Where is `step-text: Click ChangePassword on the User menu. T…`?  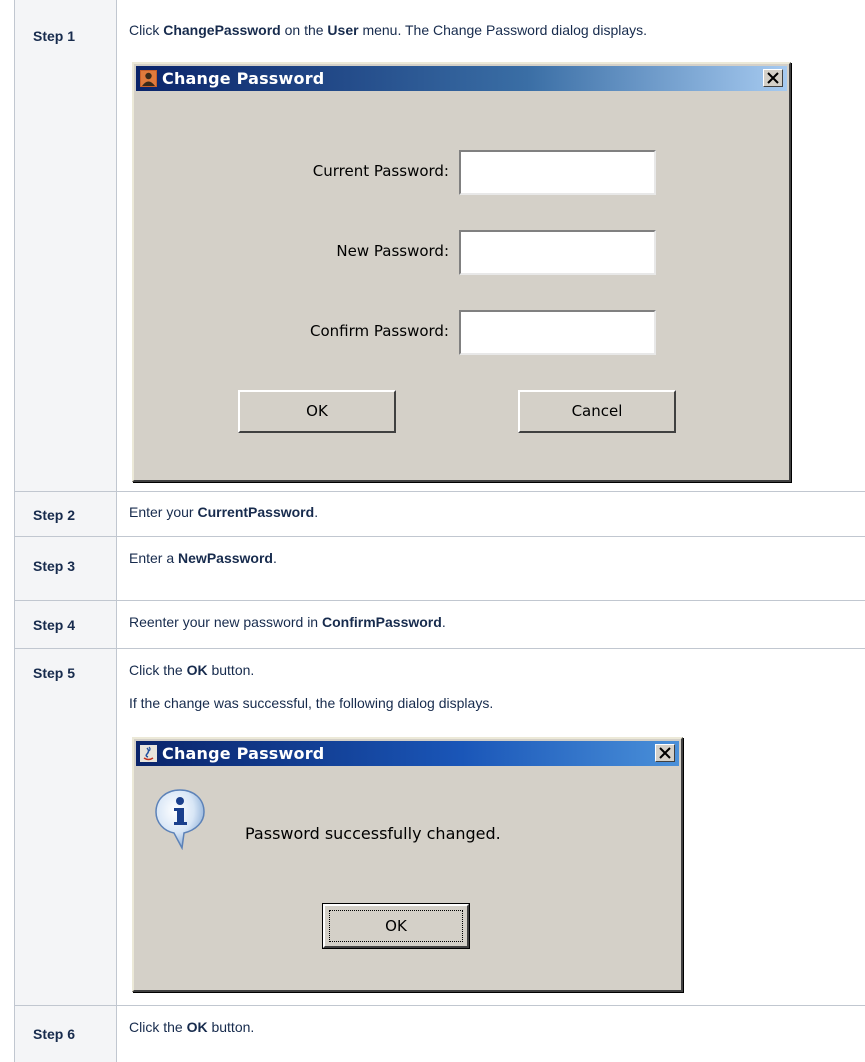 step-text: Click ChangePassword on the User menu. T… is located at coordinates (388, 30).